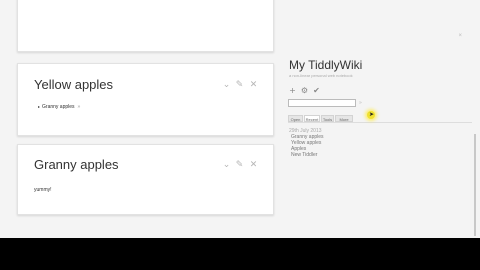  I want to click on tab-open: Open, so click(295, 118).